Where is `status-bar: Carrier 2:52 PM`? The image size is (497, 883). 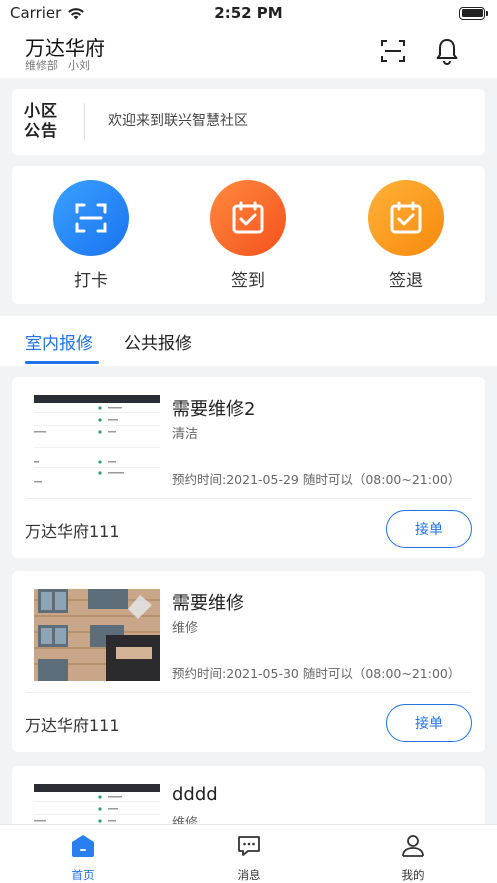 status-bar: Carrier 2:52 PM is located at coordinates (248, 13).